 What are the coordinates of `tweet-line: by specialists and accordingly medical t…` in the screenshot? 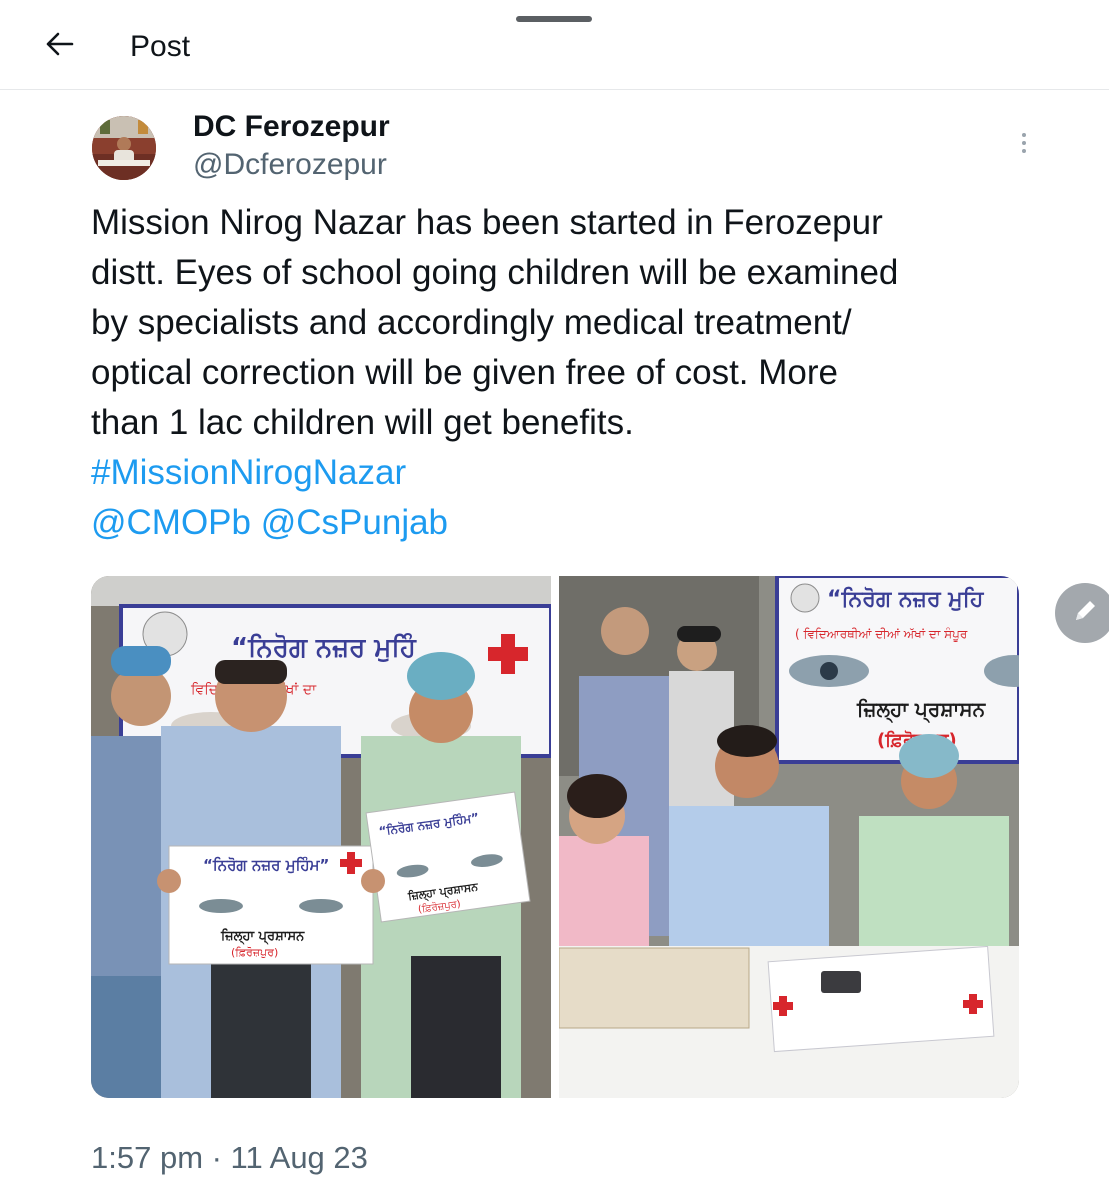 It's located at (471, 322).